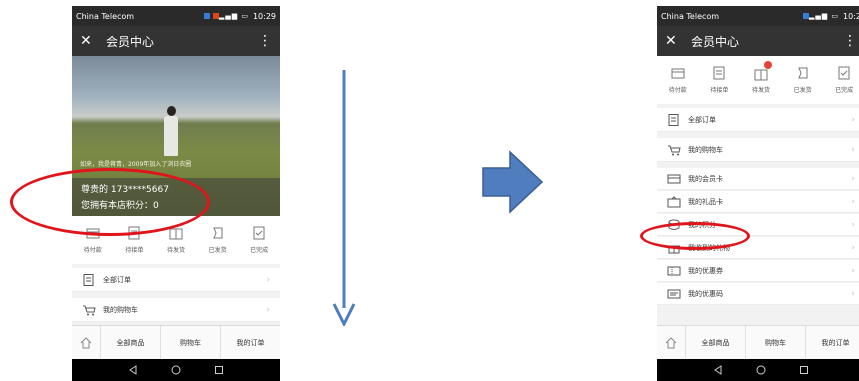  Describe the element at coordinates (674, 293) in the screenshot. I see `promo-code-icon` at that location.